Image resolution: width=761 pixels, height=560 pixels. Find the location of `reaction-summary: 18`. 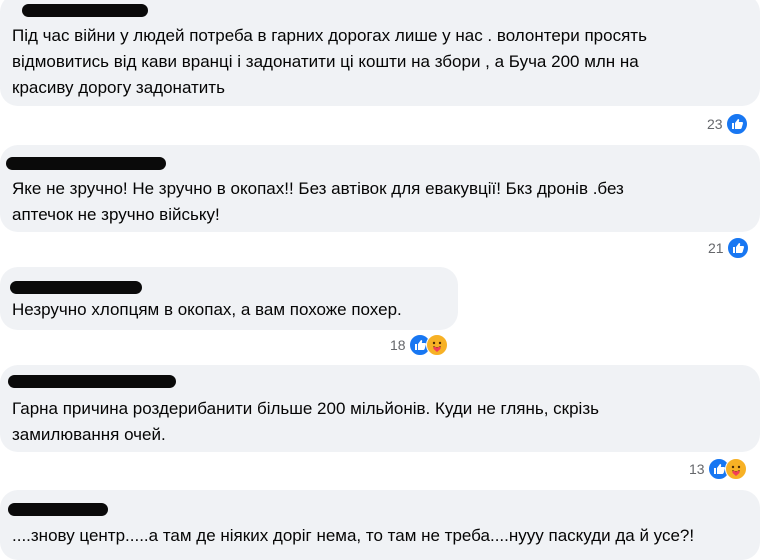

reaction-summary: 18 is located at coordinates (419, 345).